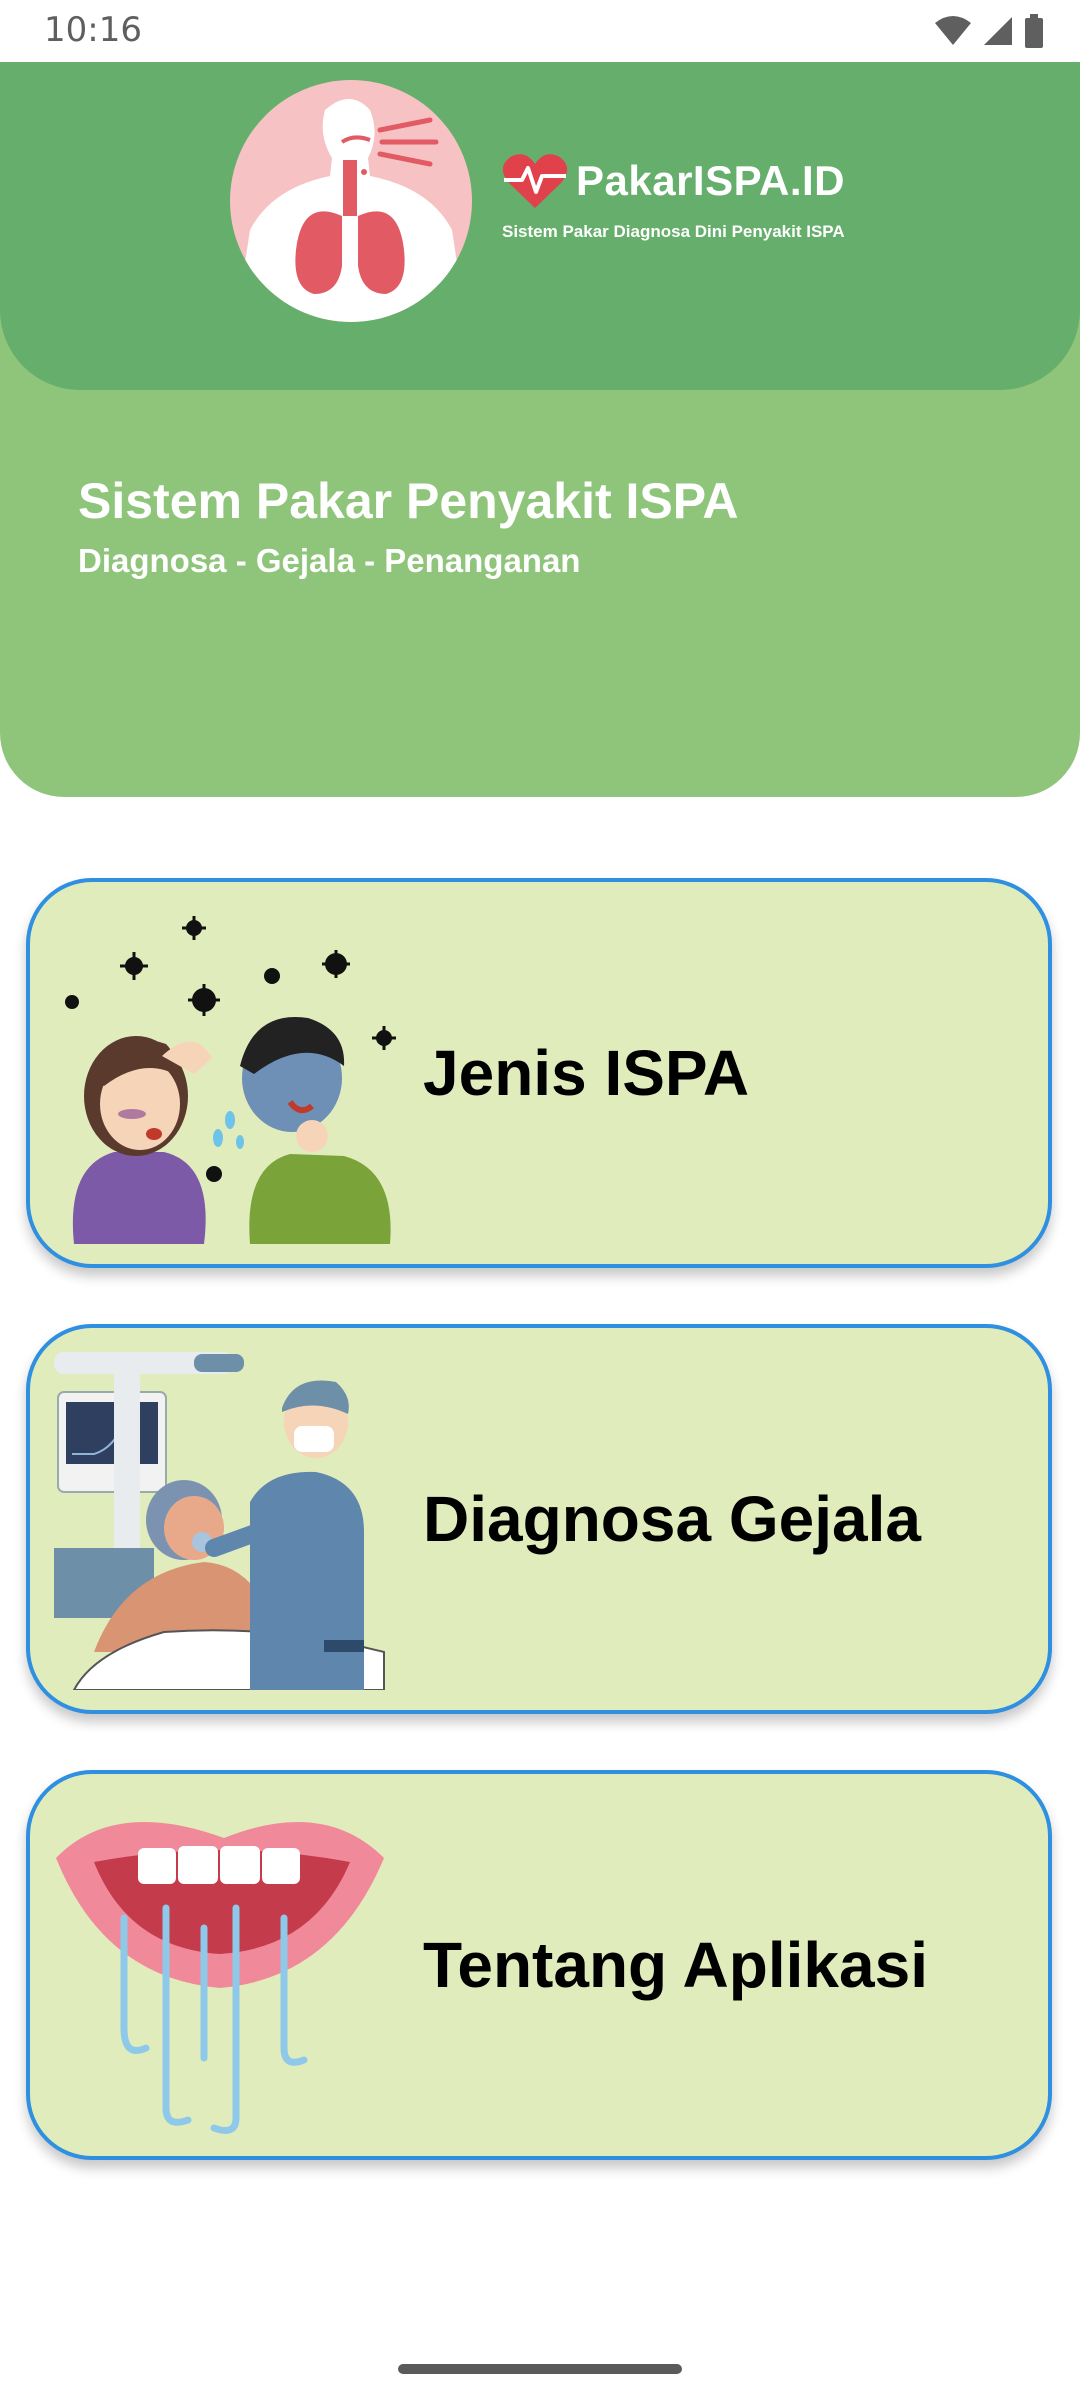 This screenshot has height=2400, width=1080. Describe the element at coordinates (329, 560) in the screenshot. I see `page-subtitle: Diagnosa - Gejala - Penanganan` at that location.